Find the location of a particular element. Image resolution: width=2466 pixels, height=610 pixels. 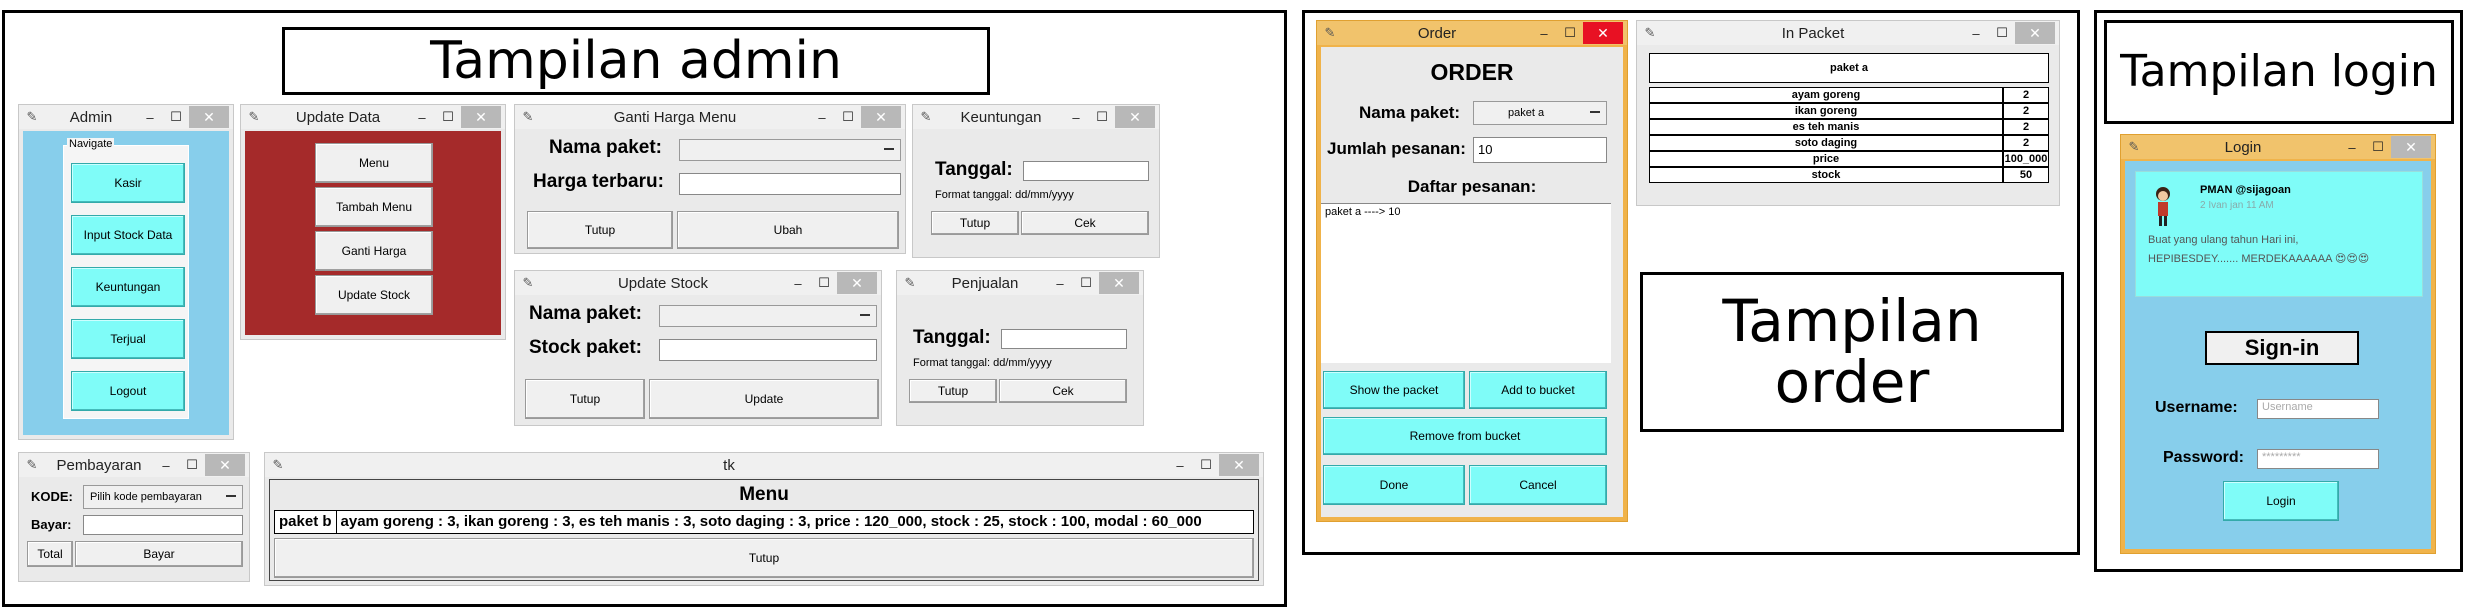

bayar-input is located at coordinates (163, 525).